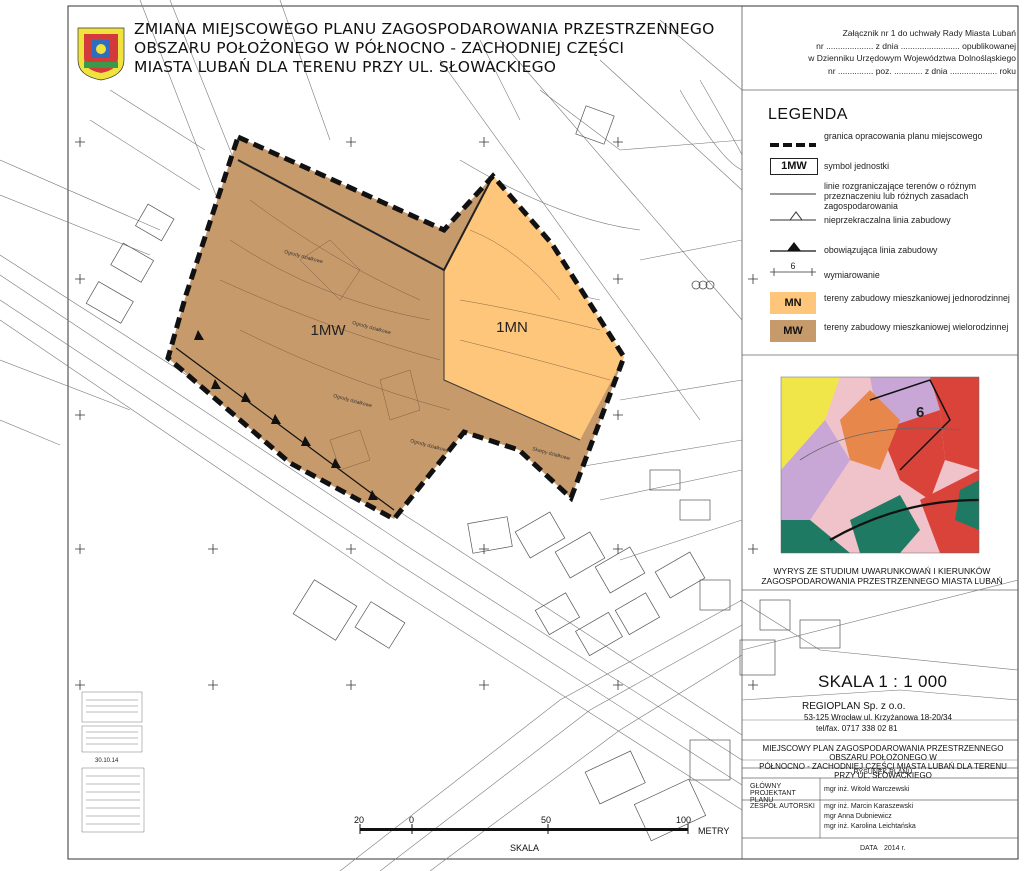  I want to click on scalebar-tick: 0, so click(412, 820).